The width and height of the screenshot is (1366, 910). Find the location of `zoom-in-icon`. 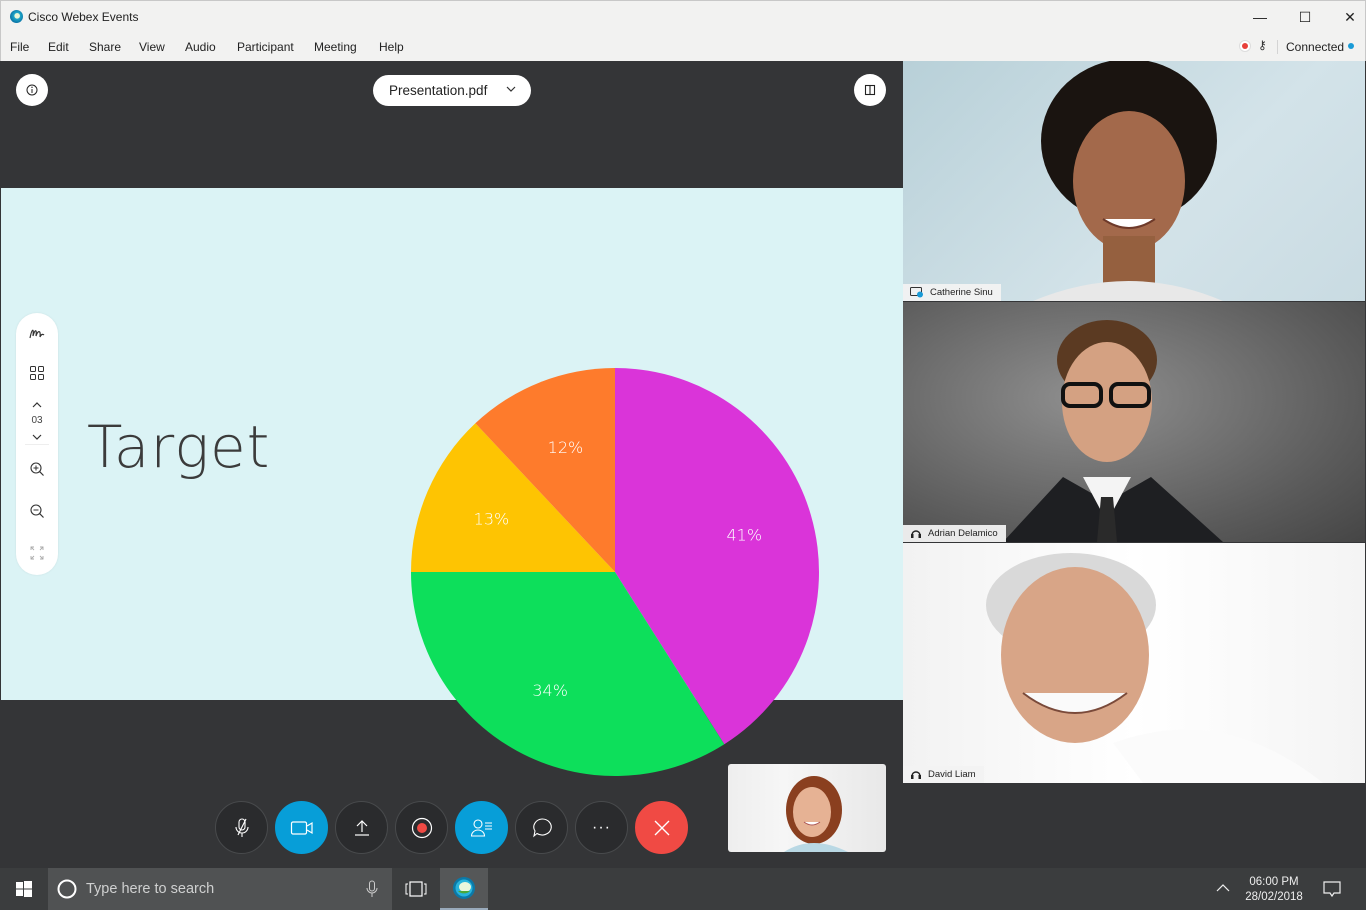

zoom-in-icon is located at coordinates (37, 469).